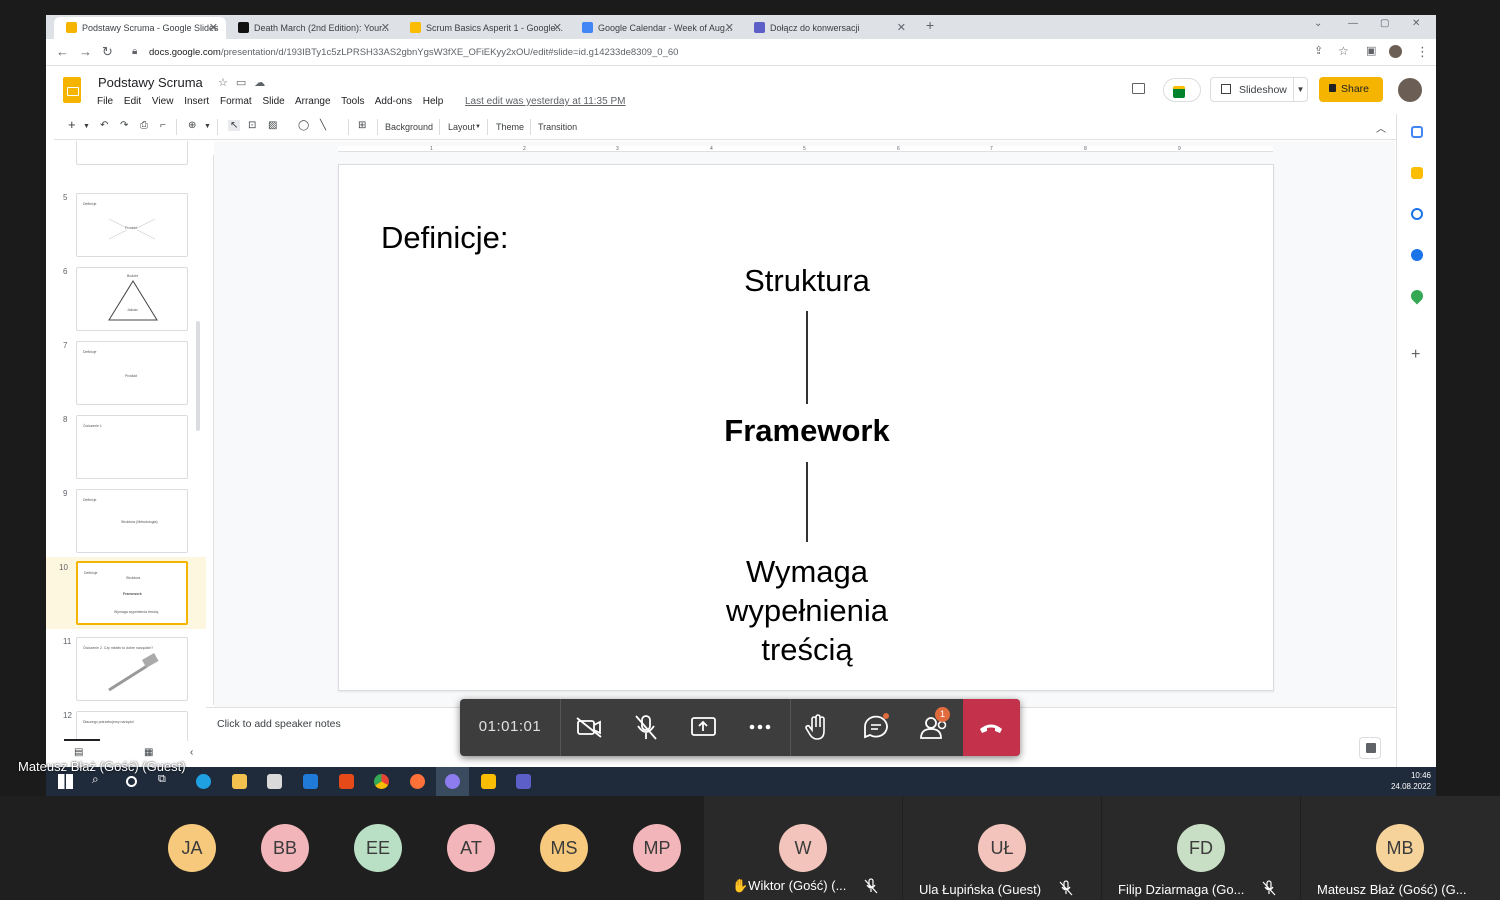 The image size is (1500, 900). I want to click on layout-dropdown-icon: ▼, so click(478, 127).